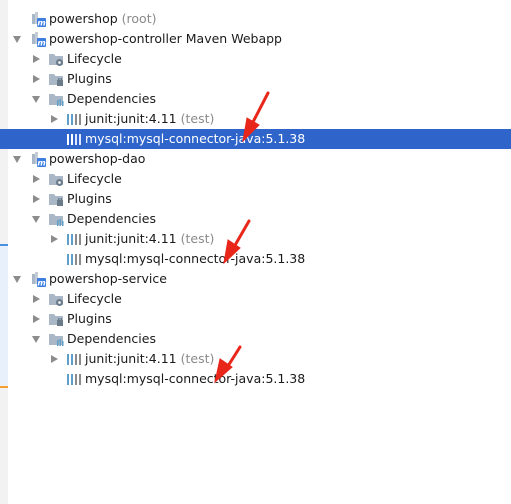  I want to click on tree-node-label: powershop (root), so click(102, 19).